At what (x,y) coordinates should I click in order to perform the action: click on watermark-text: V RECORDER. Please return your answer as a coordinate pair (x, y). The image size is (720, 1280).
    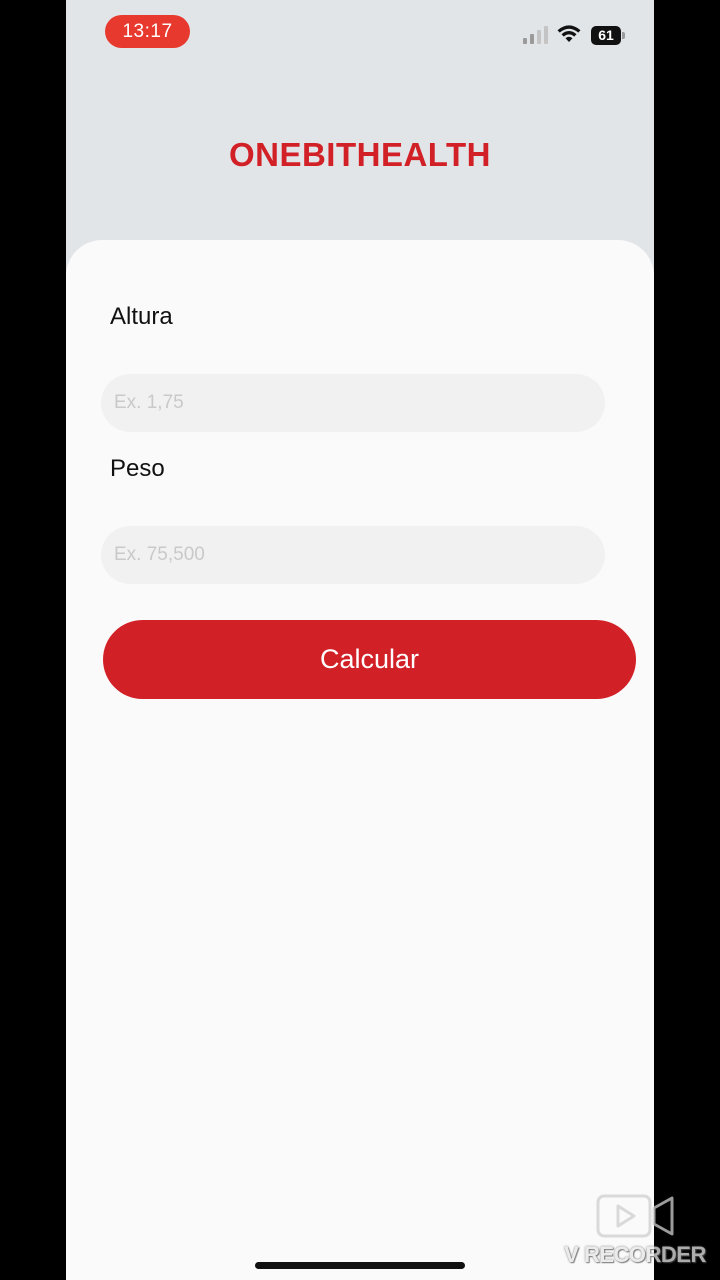
    Looking at the image, I should click on (635, 1254).